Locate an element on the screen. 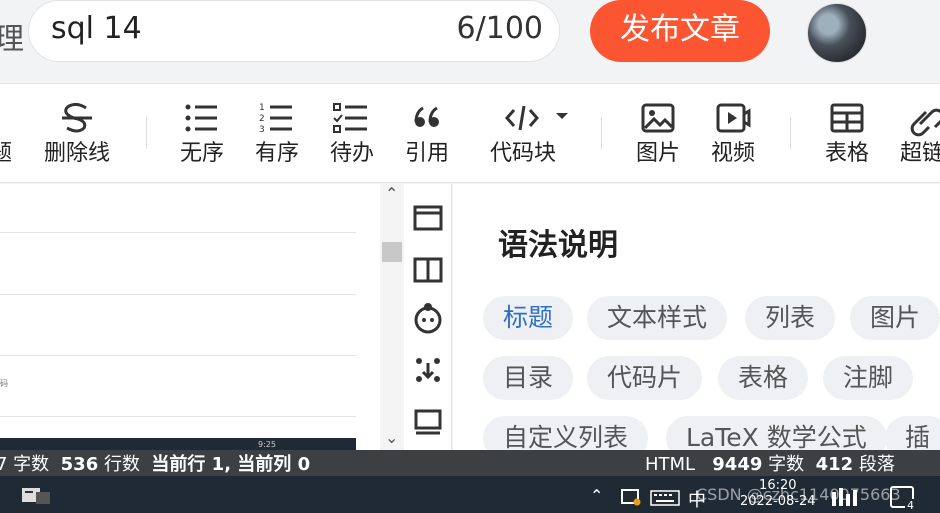  clock-date: 2022-08-24 is located at coordinates (778, 501).